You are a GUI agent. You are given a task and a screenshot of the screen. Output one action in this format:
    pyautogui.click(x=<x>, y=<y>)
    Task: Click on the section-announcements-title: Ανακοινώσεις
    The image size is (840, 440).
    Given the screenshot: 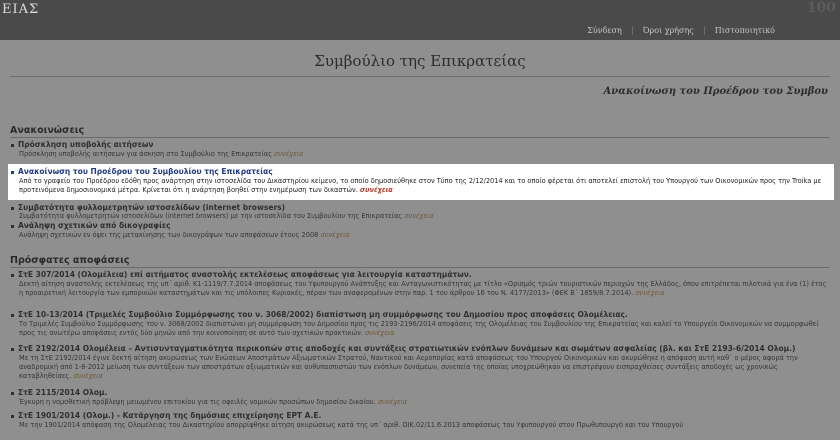 What is the action you would take?
    pyautogui.click(x=420, y=131)
    